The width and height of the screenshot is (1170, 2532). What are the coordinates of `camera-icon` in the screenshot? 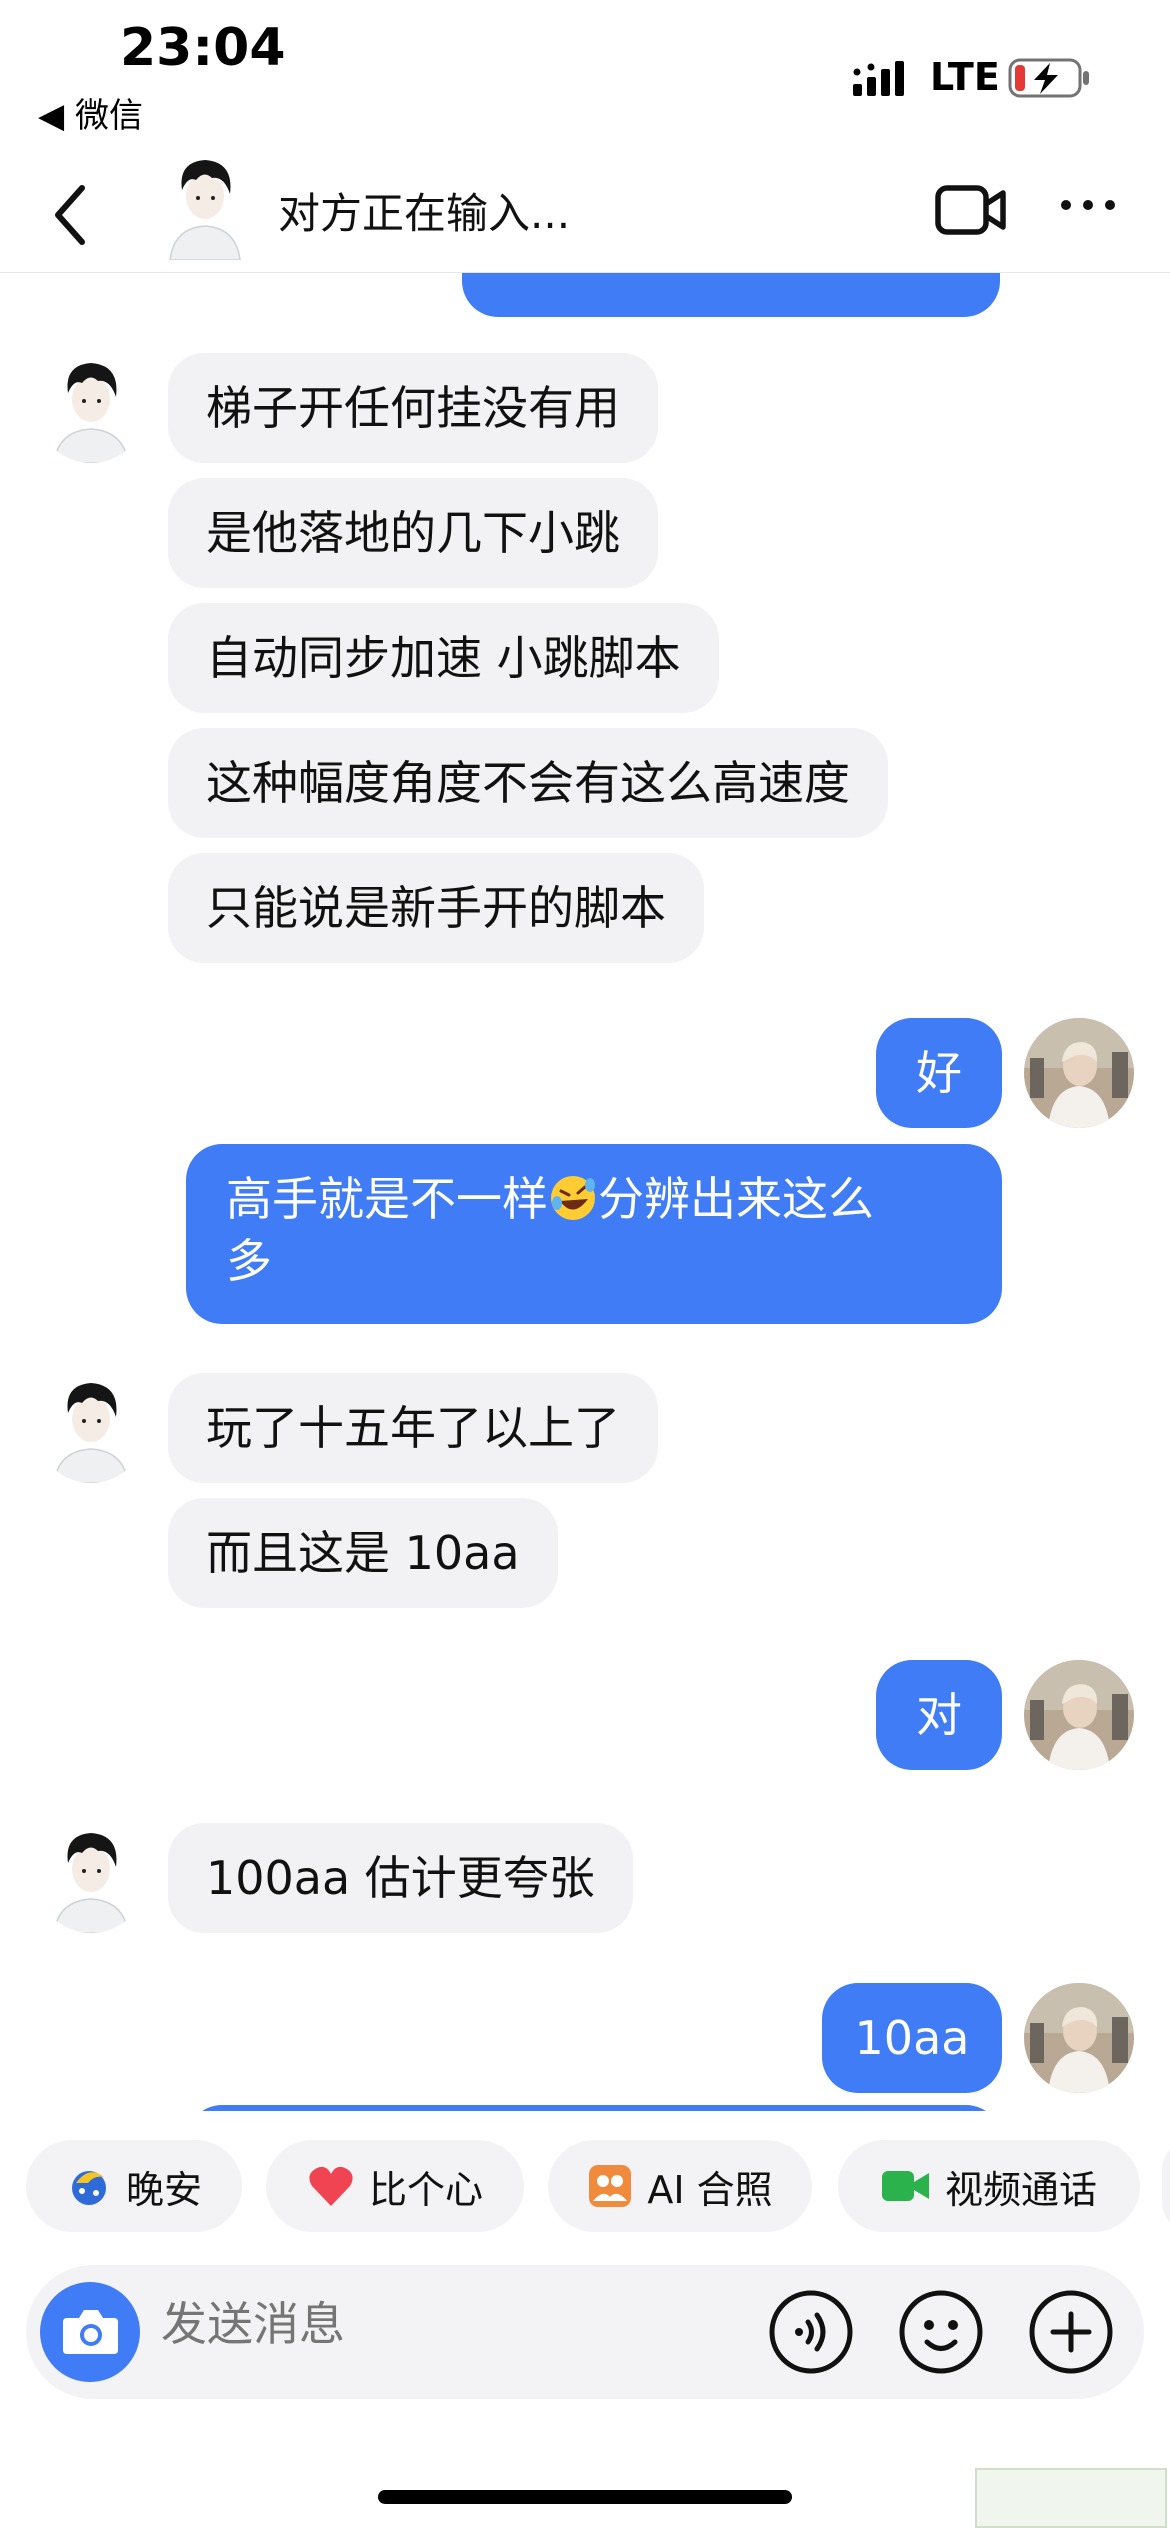 It's located at (90, 2332).